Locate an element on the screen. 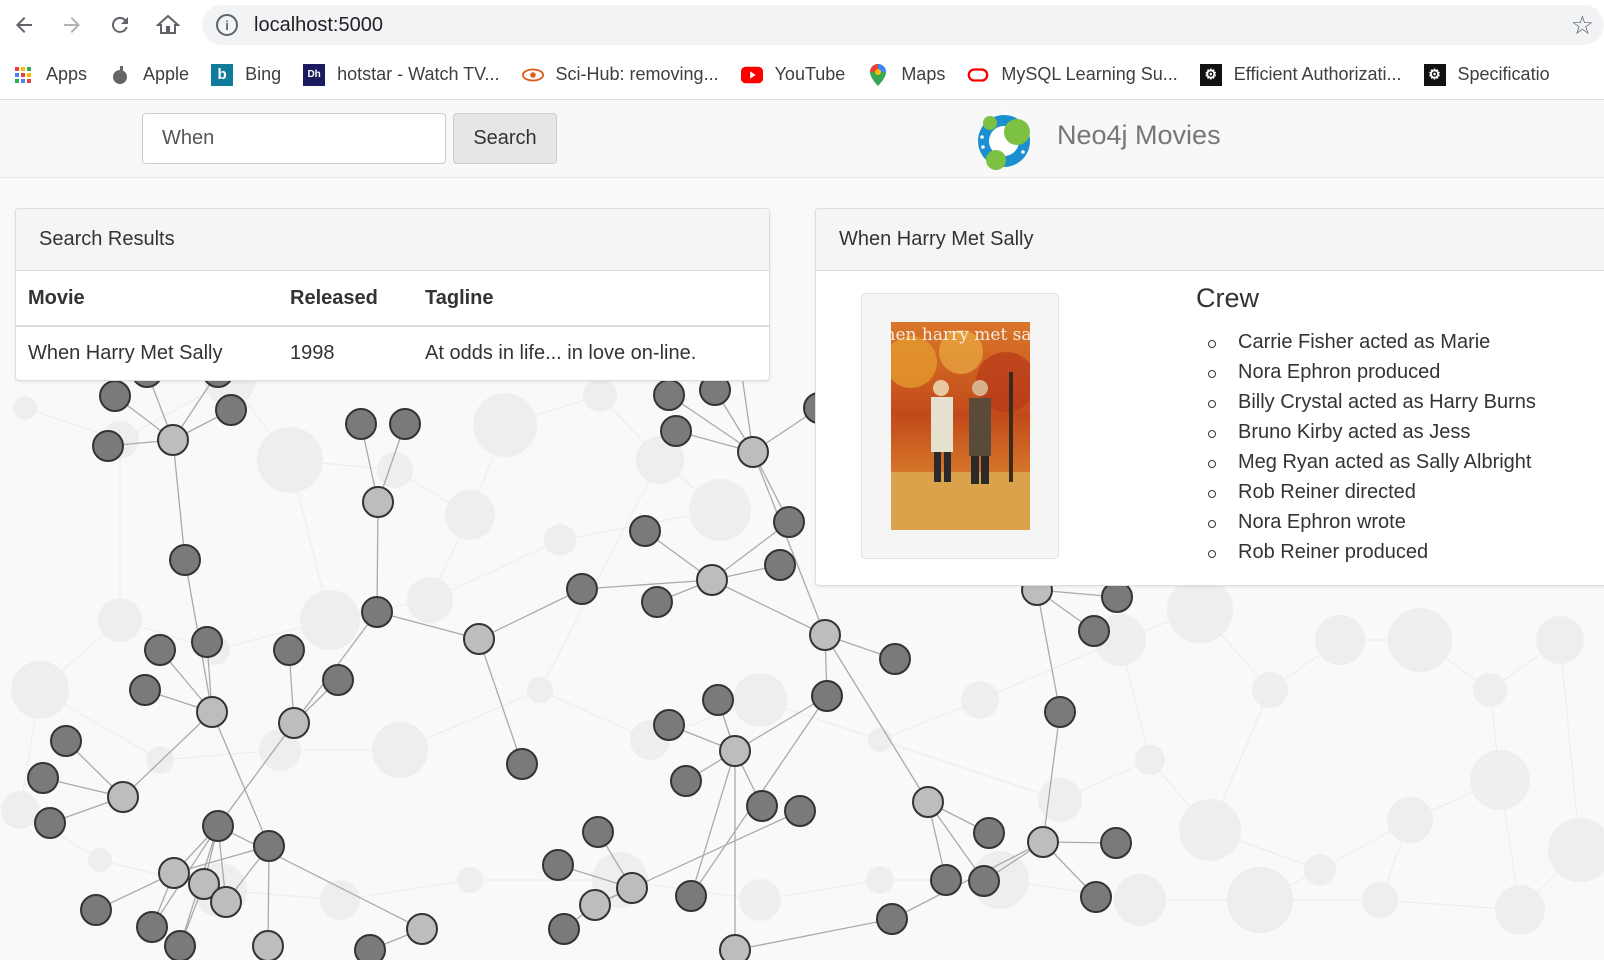 This screenshot has height=960, width=1604. bookmark-star-icon: ☆ is located at coordinates (1582, 25).